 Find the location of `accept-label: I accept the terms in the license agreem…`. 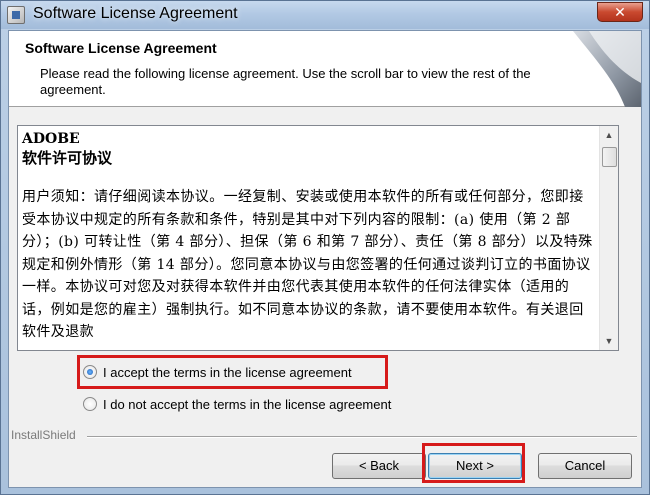

accept-label: I accept the terms in the license agreem… is located at coordinates (227, 372).